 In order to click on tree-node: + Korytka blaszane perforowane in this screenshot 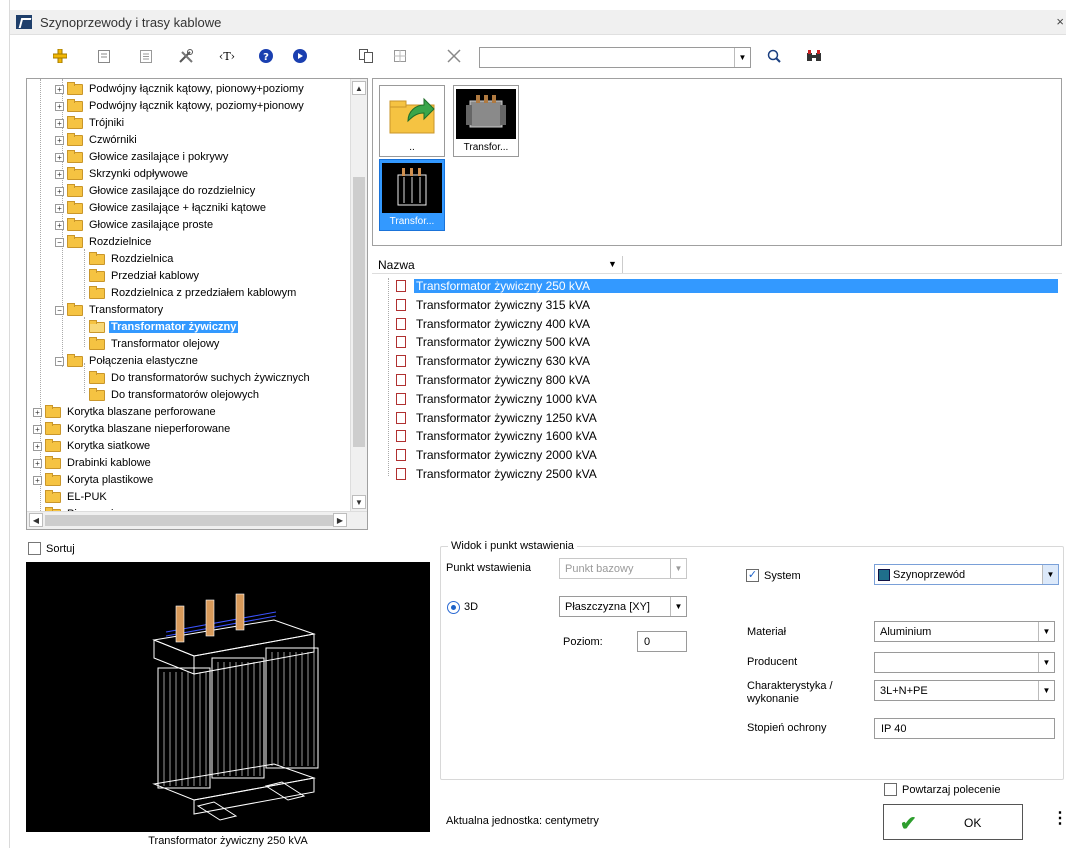, I will do `click(125, 412)`.